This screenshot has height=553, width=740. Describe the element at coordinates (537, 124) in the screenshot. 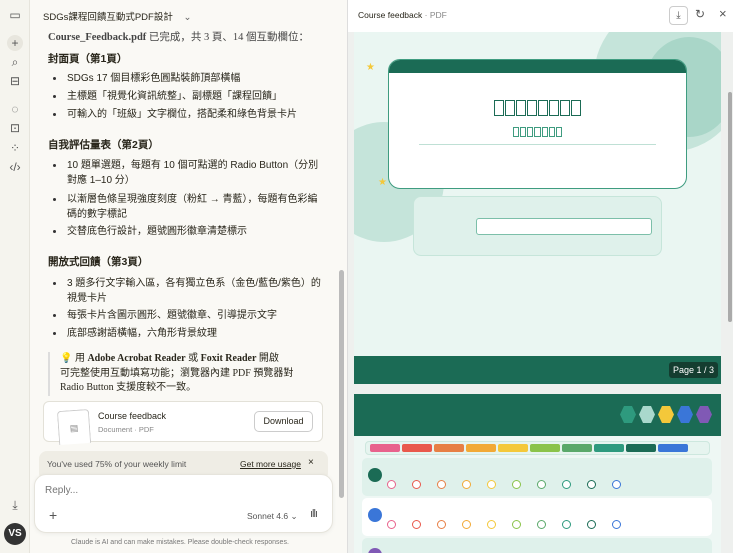

I see `cover-card` at that location.